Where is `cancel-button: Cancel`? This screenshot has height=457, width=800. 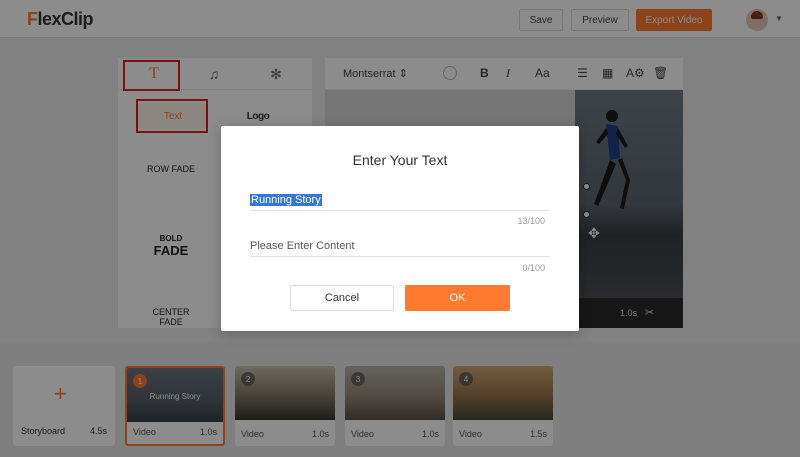
cancel-button: Cancel is located at coordinates (342, 298).